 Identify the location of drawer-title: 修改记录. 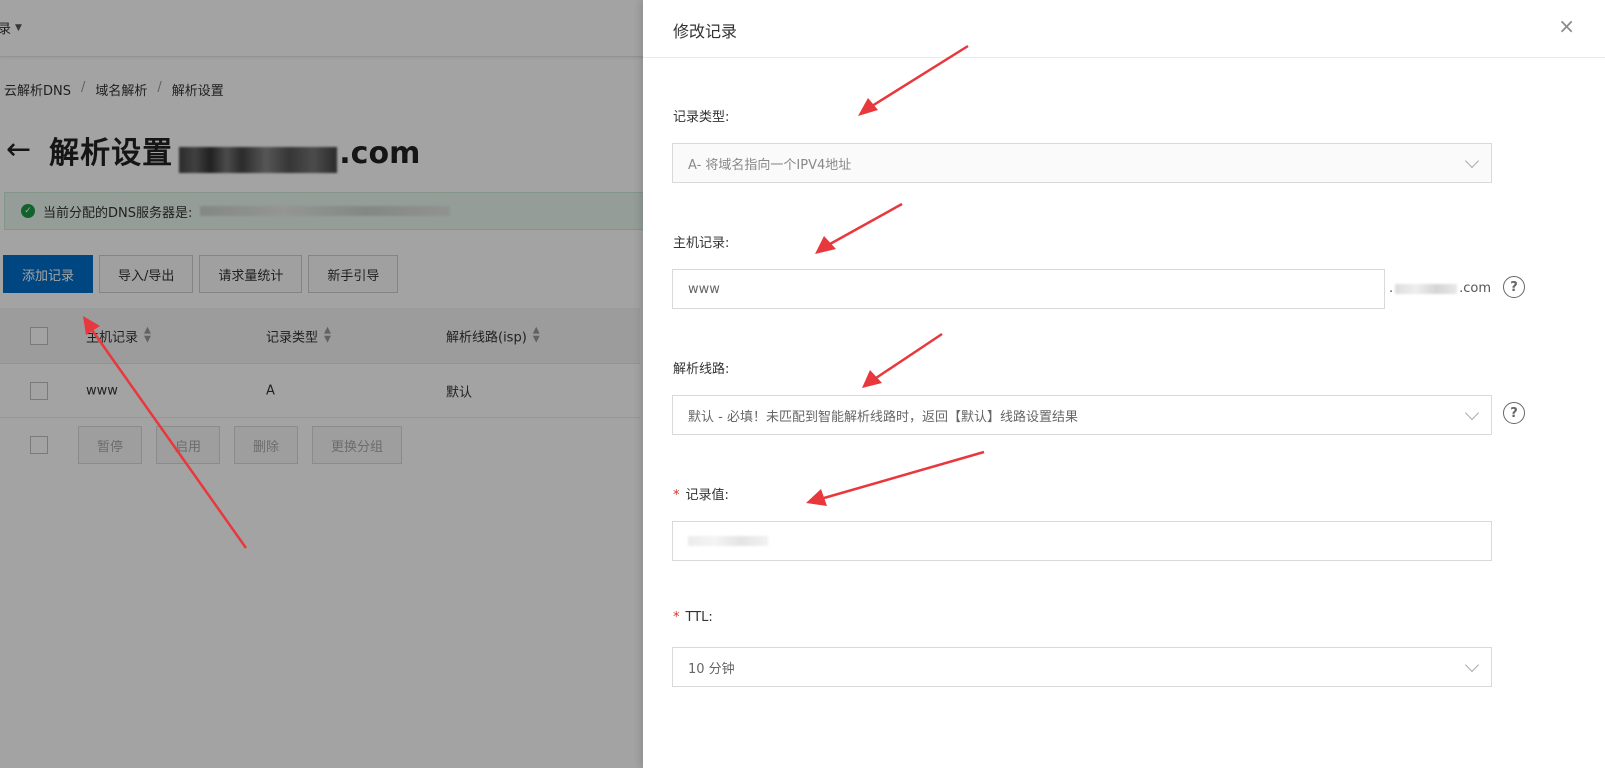
(705, 31).